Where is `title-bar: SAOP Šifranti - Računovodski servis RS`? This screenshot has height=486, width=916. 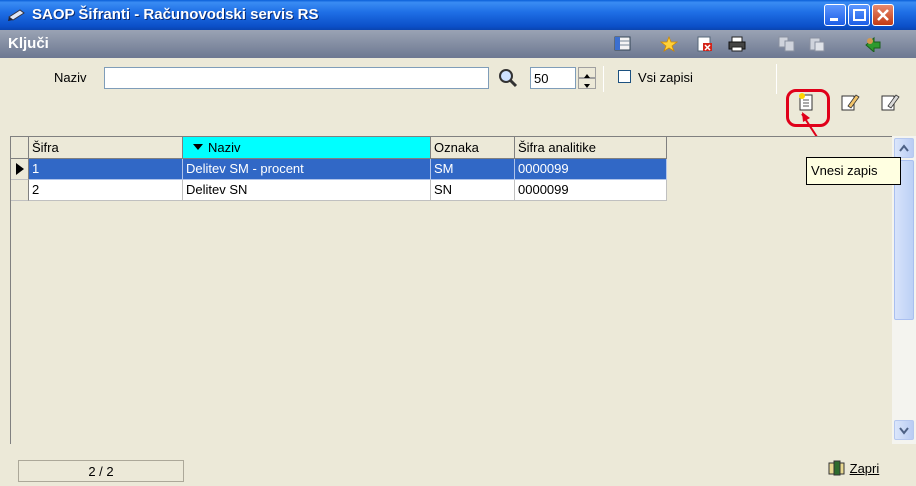 title-bar: SAOP Šifranti - Računovodski servis RS is located at coordinates (458, 15).